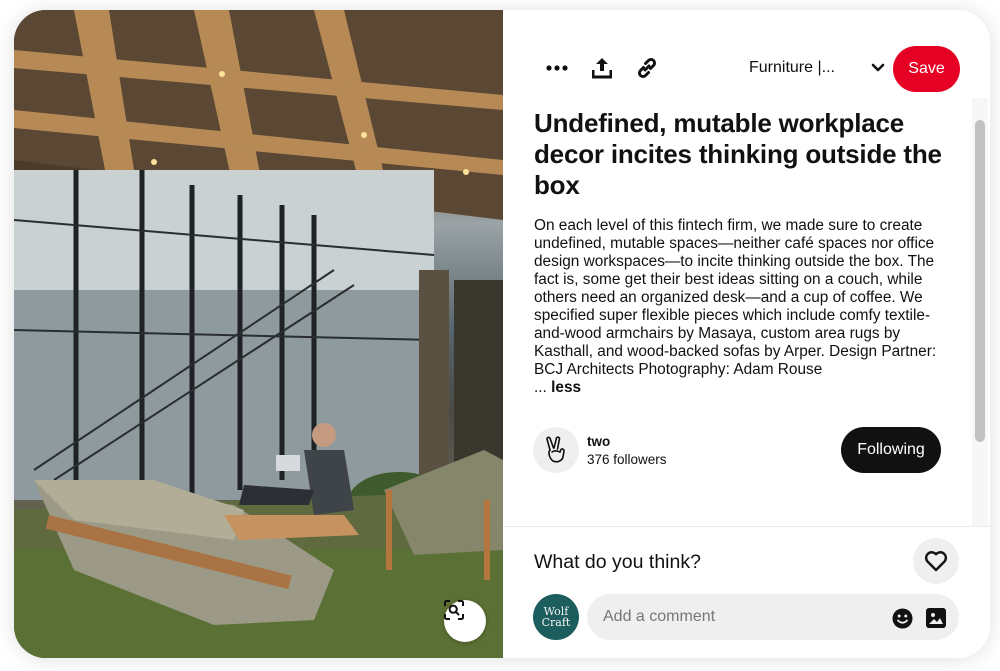 Image resolution: width=1000 pixels, height=671 pixels. What do you see at coordinates (746, 592) in the screenshot?
I see `comment-section: What do you think? Wolf Craft` at bounding box center [746, 592].